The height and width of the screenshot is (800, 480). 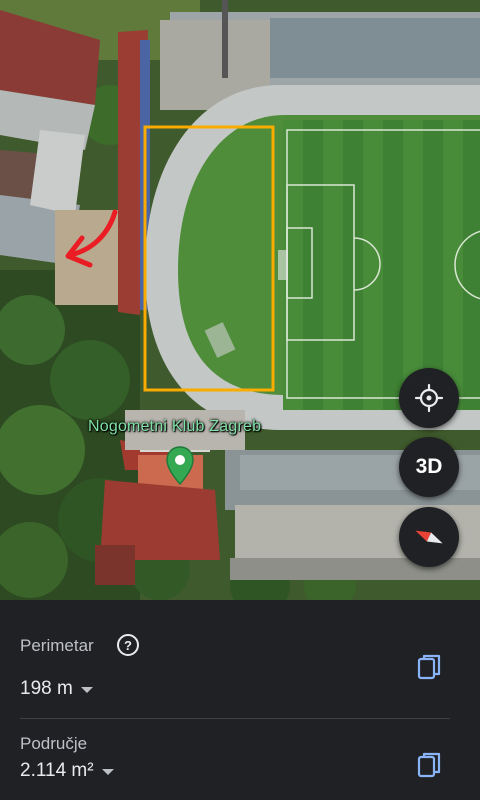 I want to click on perimeter-value: 198 m, so click(x=46, y=688).